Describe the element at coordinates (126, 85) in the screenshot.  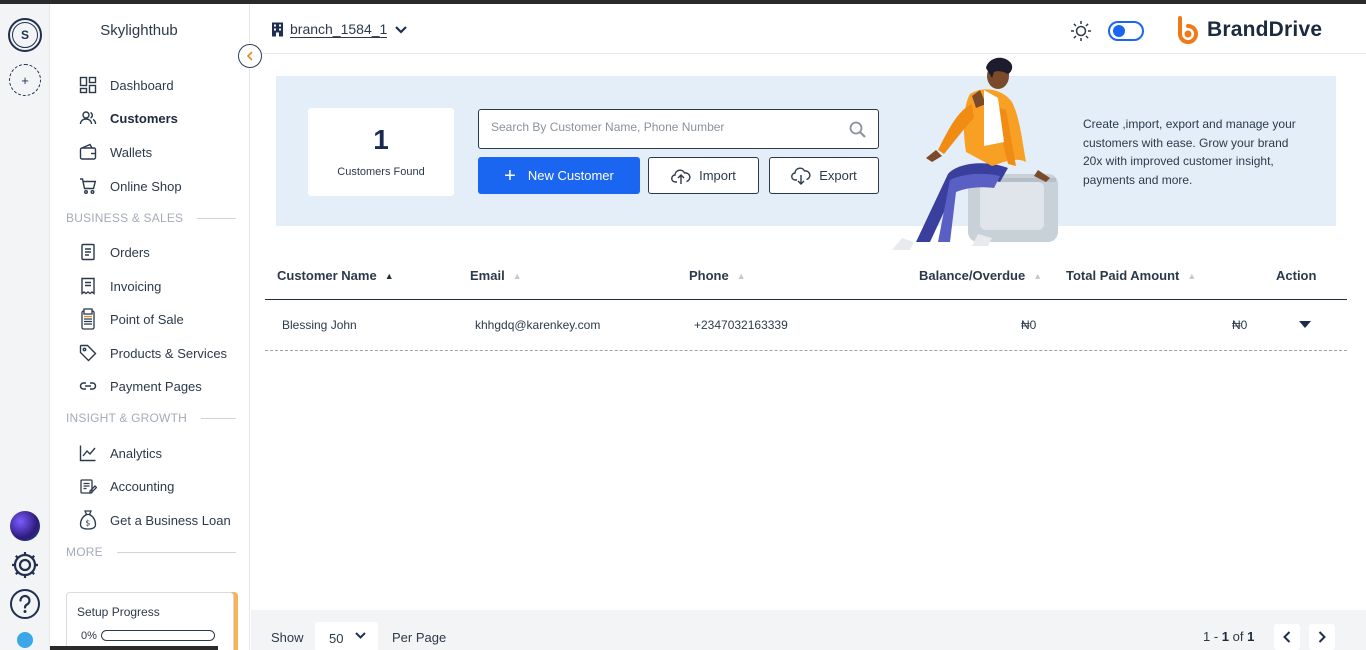
I see `sidebar-item-dashboard: Dashboard` at that location.